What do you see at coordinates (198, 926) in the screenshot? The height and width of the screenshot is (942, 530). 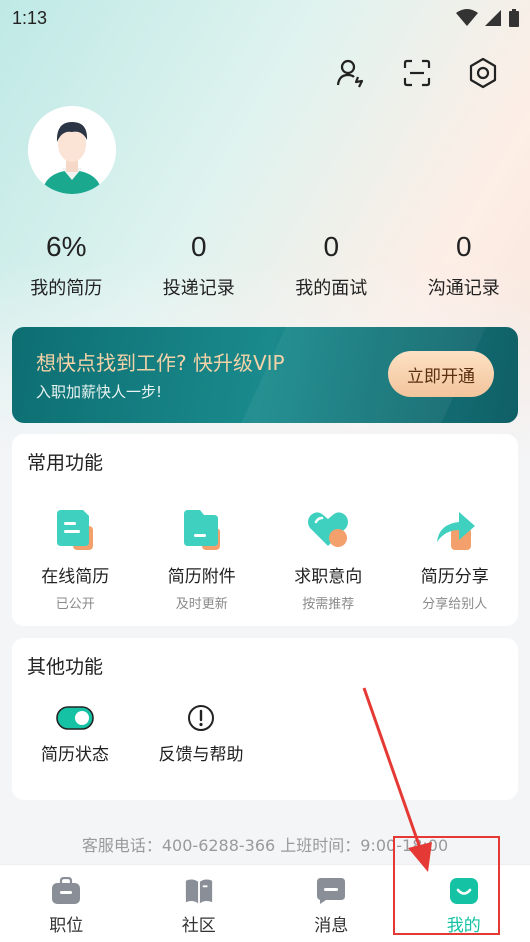 I see `tab-label: 社区` at bounding box center [198, 926].